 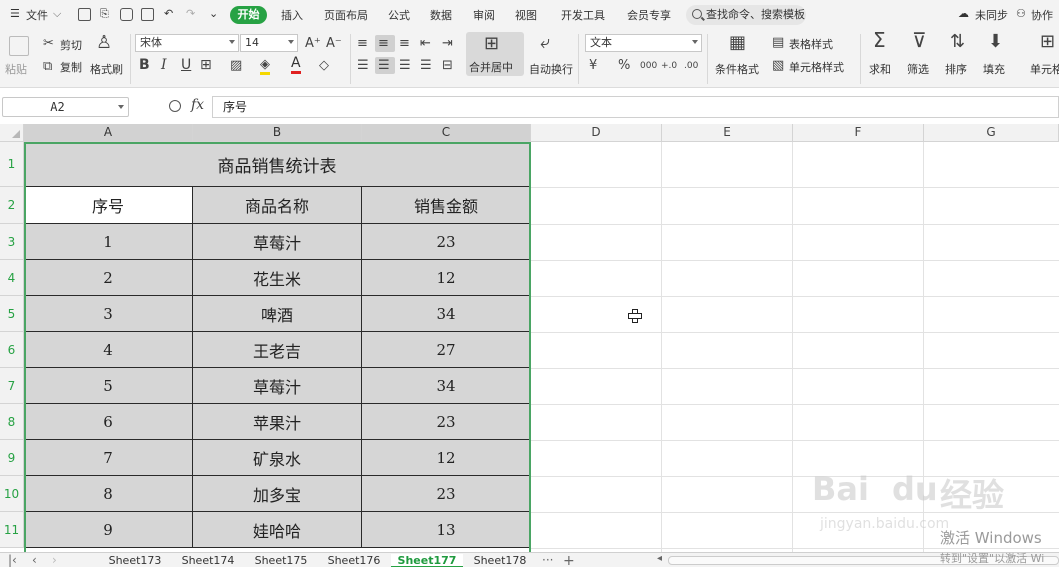 What do you see at coordinates (583, 15) in the screenshot?
I see `tab-developer: 开发工具` at bounding box center [583, 15].